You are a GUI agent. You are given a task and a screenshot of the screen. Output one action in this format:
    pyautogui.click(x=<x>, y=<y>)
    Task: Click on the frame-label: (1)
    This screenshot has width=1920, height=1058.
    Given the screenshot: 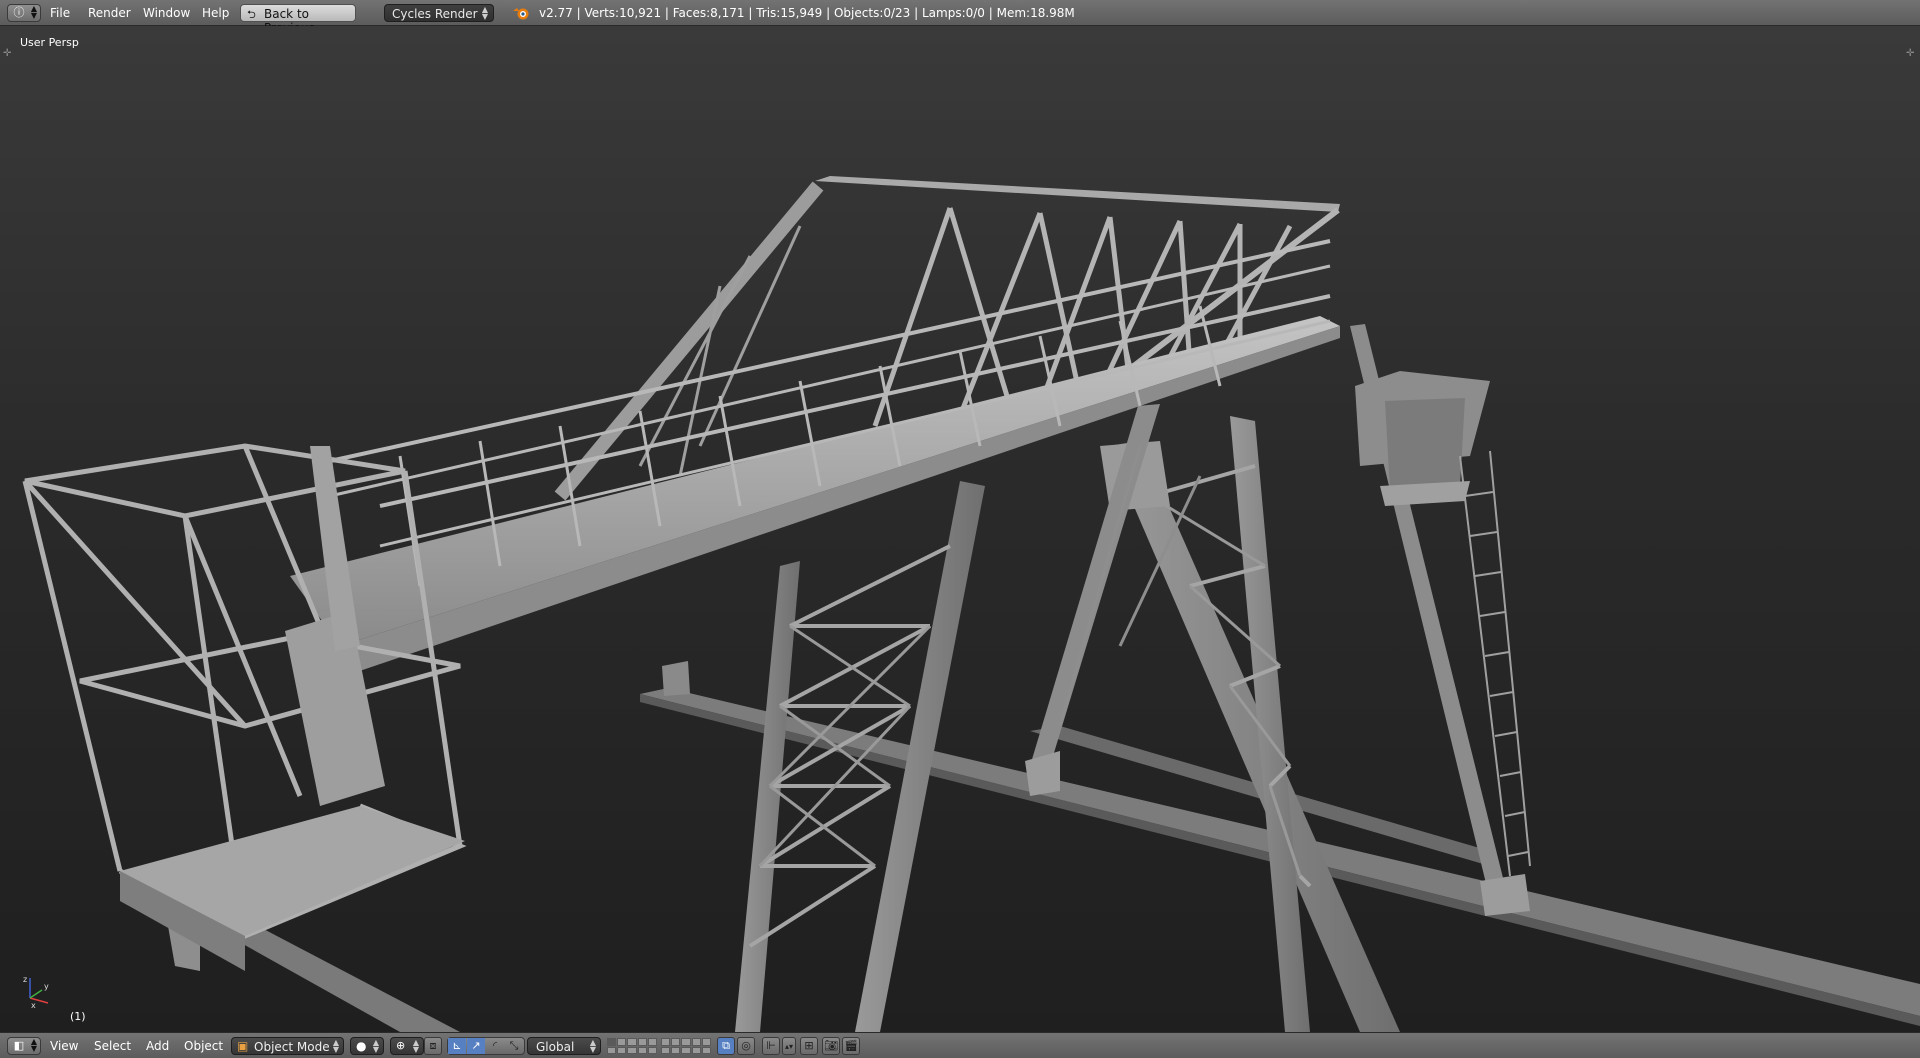 What is the action you would take?
    pyautogui.click(x=78, y=1016)
    